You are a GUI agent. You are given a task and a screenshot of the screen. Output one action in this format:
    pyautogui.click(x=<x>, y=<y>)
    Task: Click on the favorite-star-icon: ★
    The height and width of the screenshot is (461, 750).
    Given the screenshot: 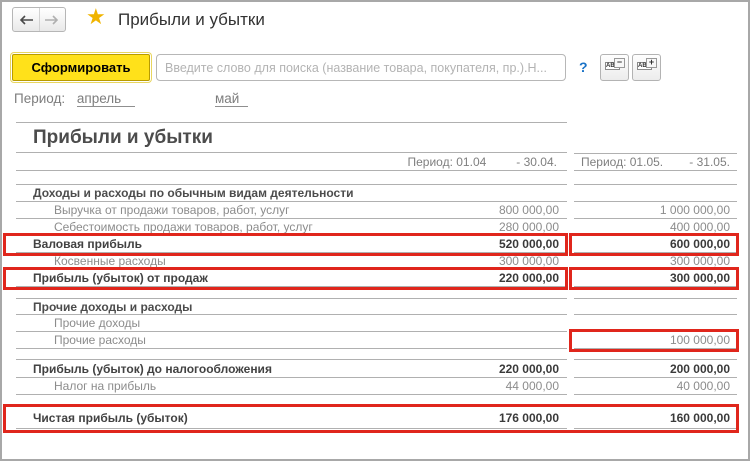 What is the action you would take?
    pyautogui.click(x=96, y=17)
    